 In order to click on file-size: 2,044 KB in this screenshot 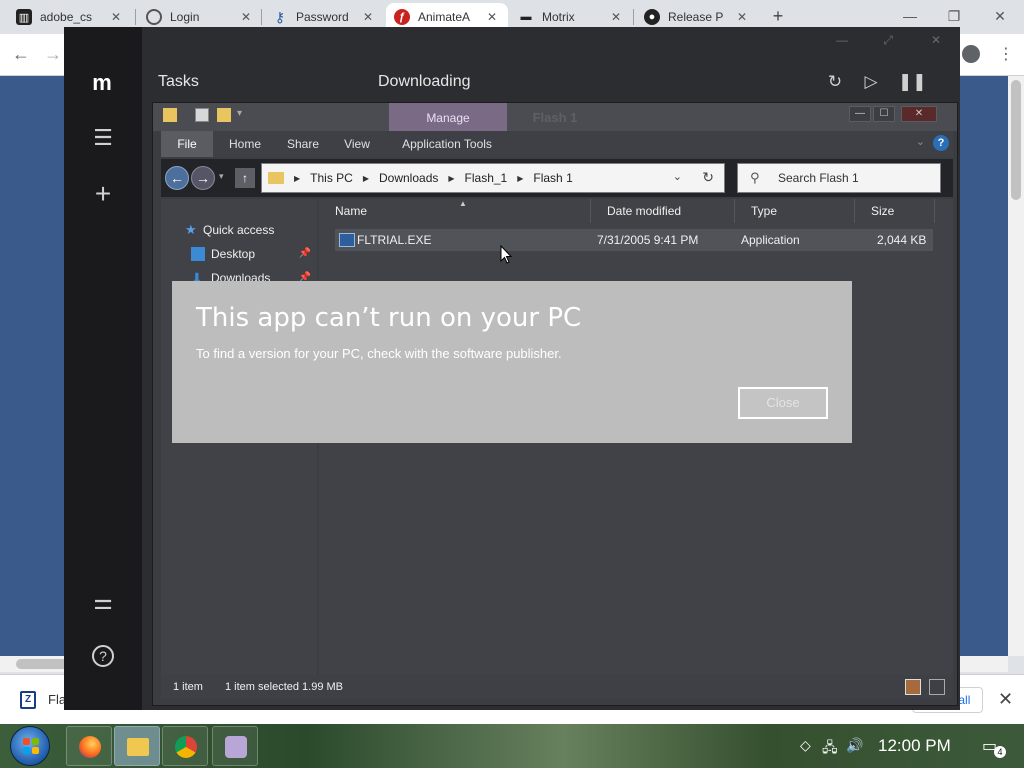, I will do `click(902, 240)`.